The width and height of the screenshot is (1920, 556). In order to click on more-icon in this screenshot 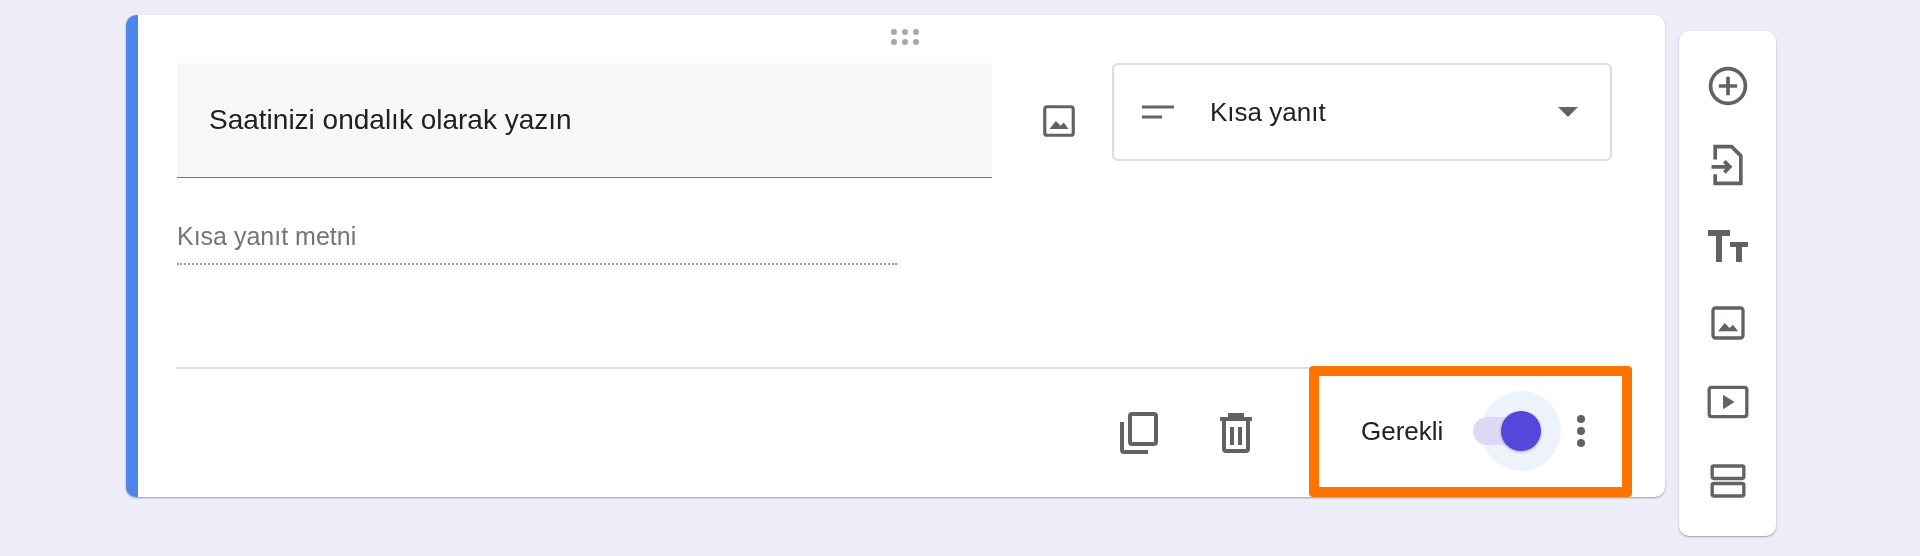, I will do `click(1581, 431)`.